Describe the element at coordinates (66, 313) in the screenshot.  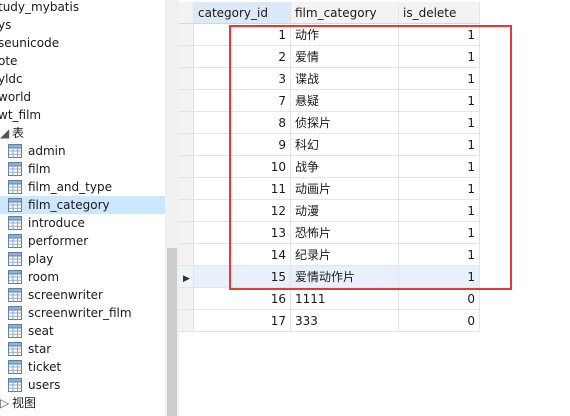
I see `tree-item-table-screenwriter-film: screenwriter_film` at that location.